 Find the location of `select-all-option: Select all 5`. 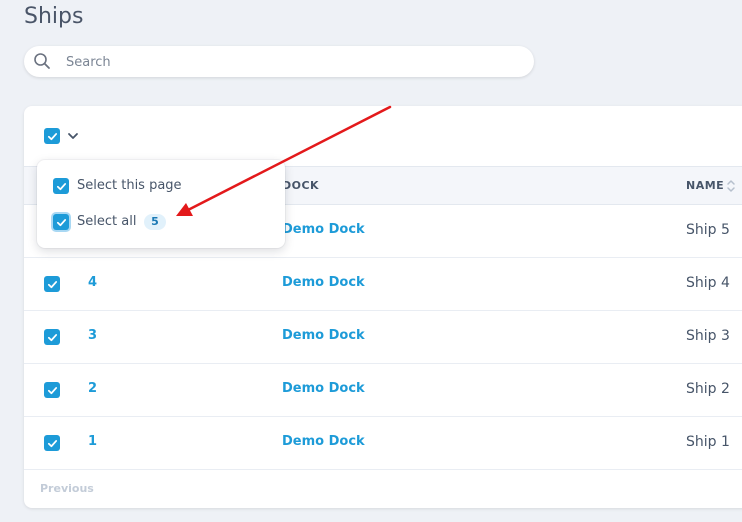

select-all-option: Select all 5 is located at coordinates (161, 222).